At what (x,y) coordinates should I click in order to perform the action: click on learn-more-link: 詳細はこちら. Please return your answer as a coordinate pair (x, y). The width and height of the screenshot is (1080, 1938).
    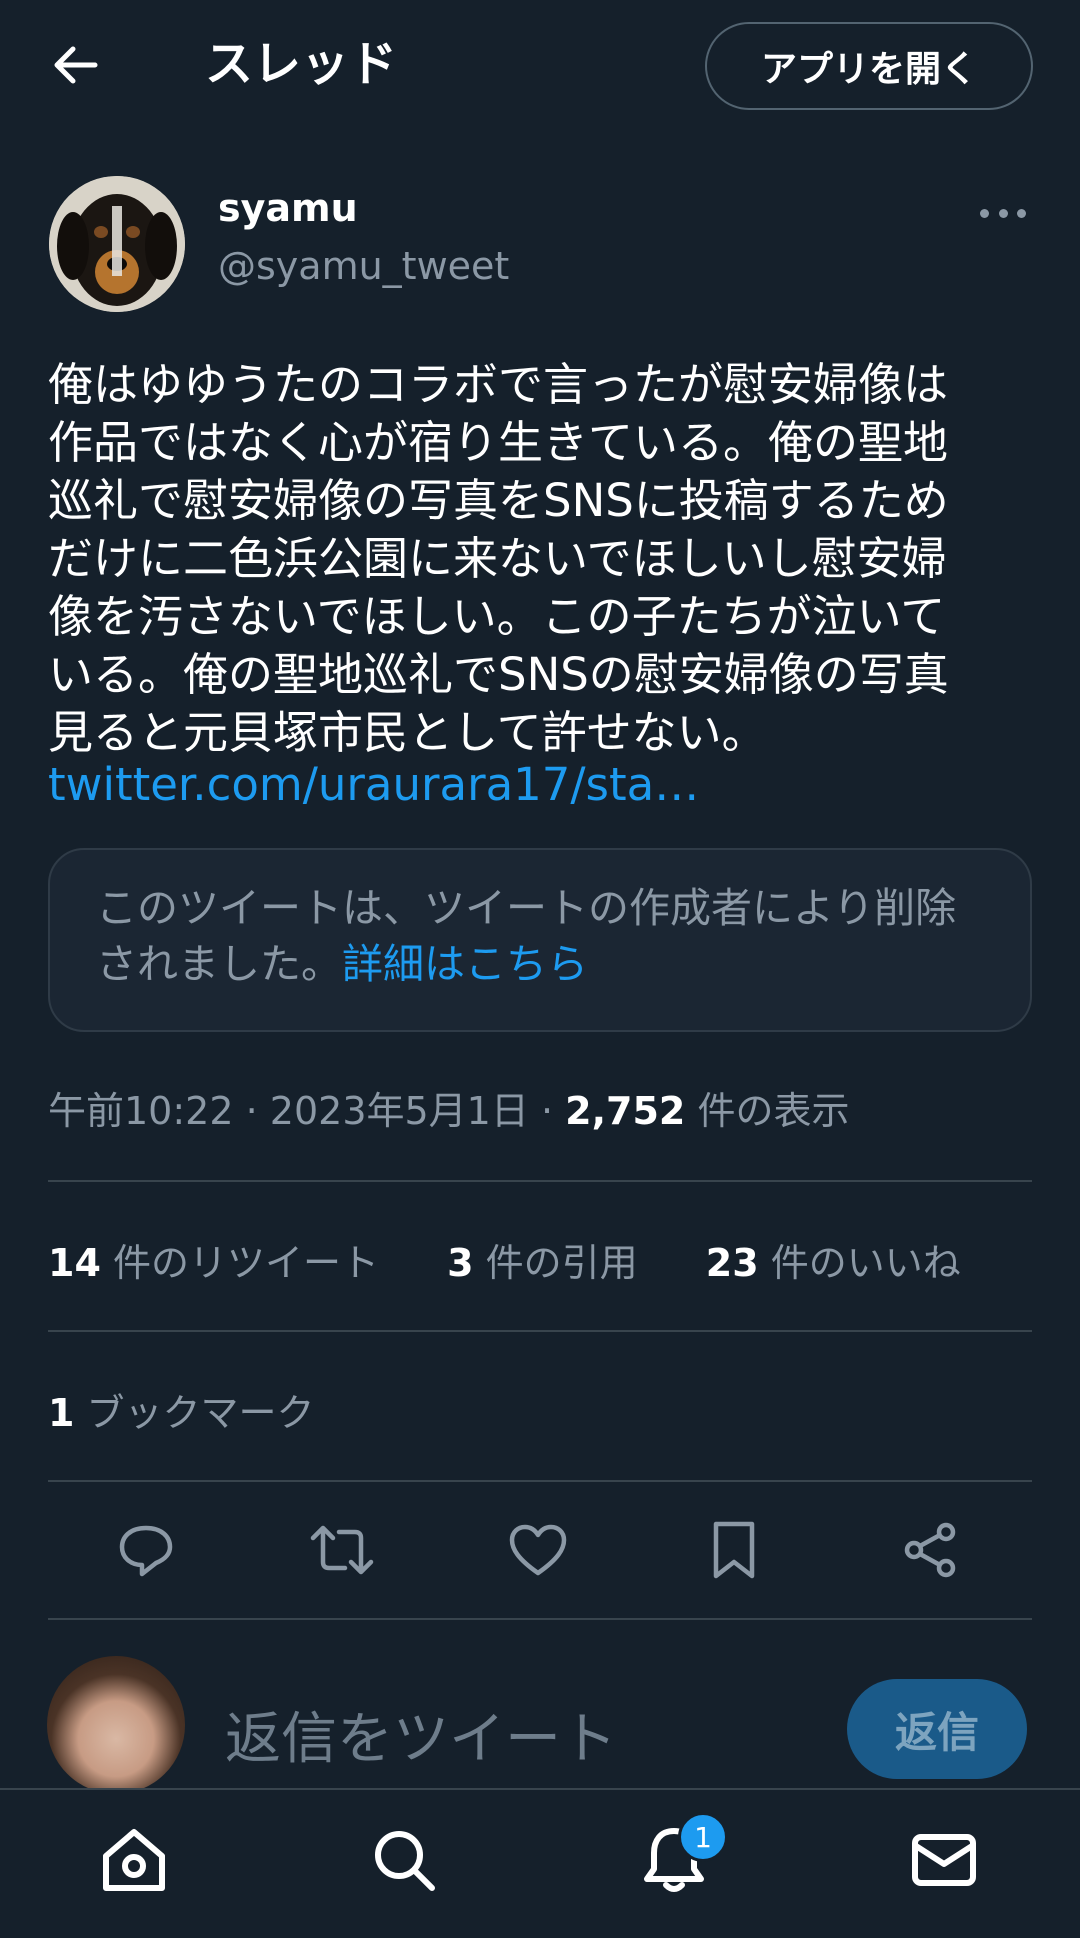
    Looking at the image, I should click on (465, 964).